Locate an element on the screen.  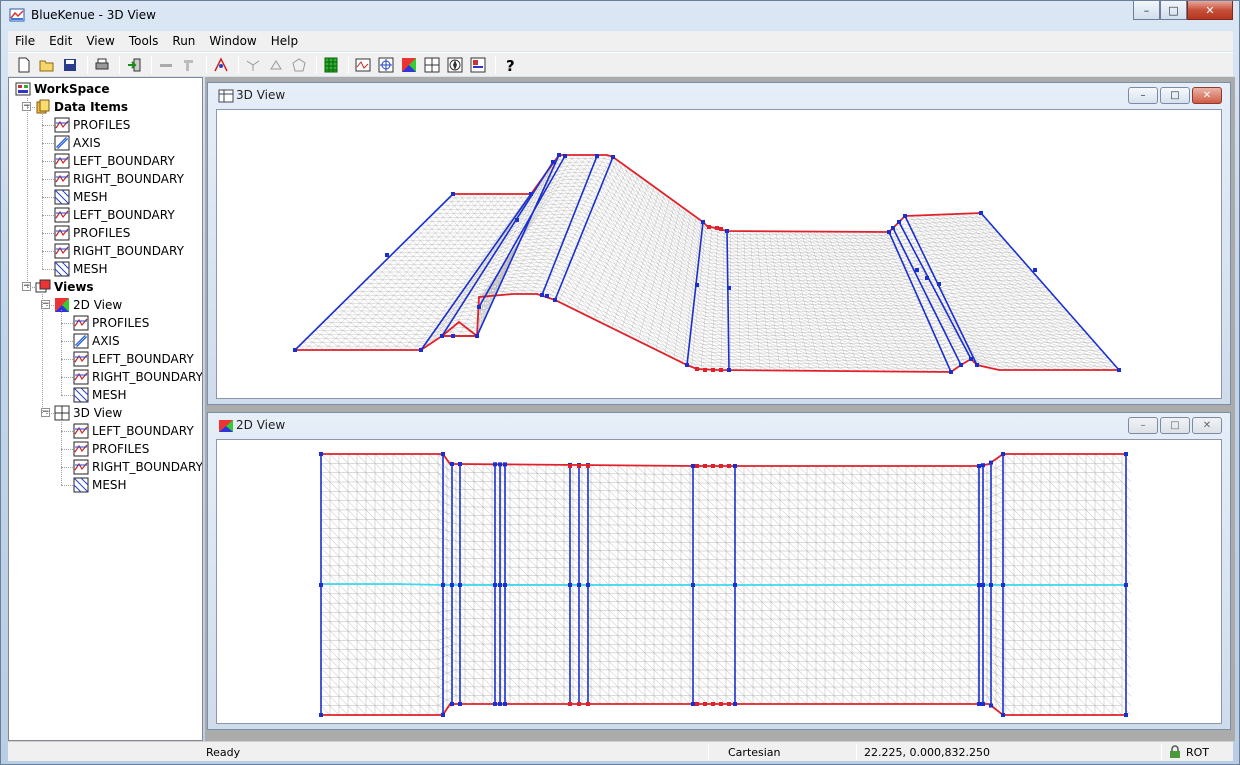
tree-view3d-item-mesh: MESH is located at coordinates (100, 485).